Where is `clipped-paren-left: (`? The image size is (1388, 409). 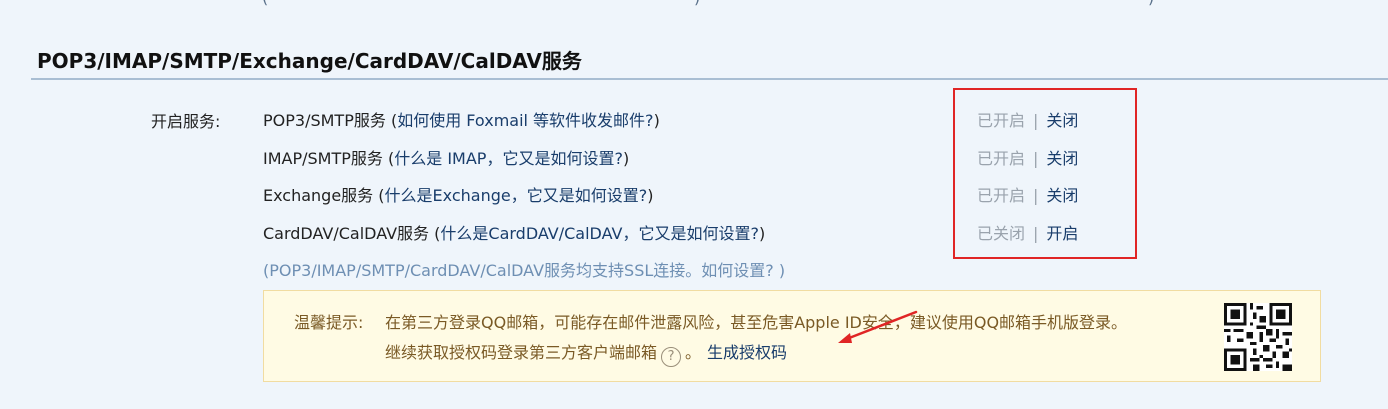
clipped-paren-left: ( is located at coordinates (265, 3).